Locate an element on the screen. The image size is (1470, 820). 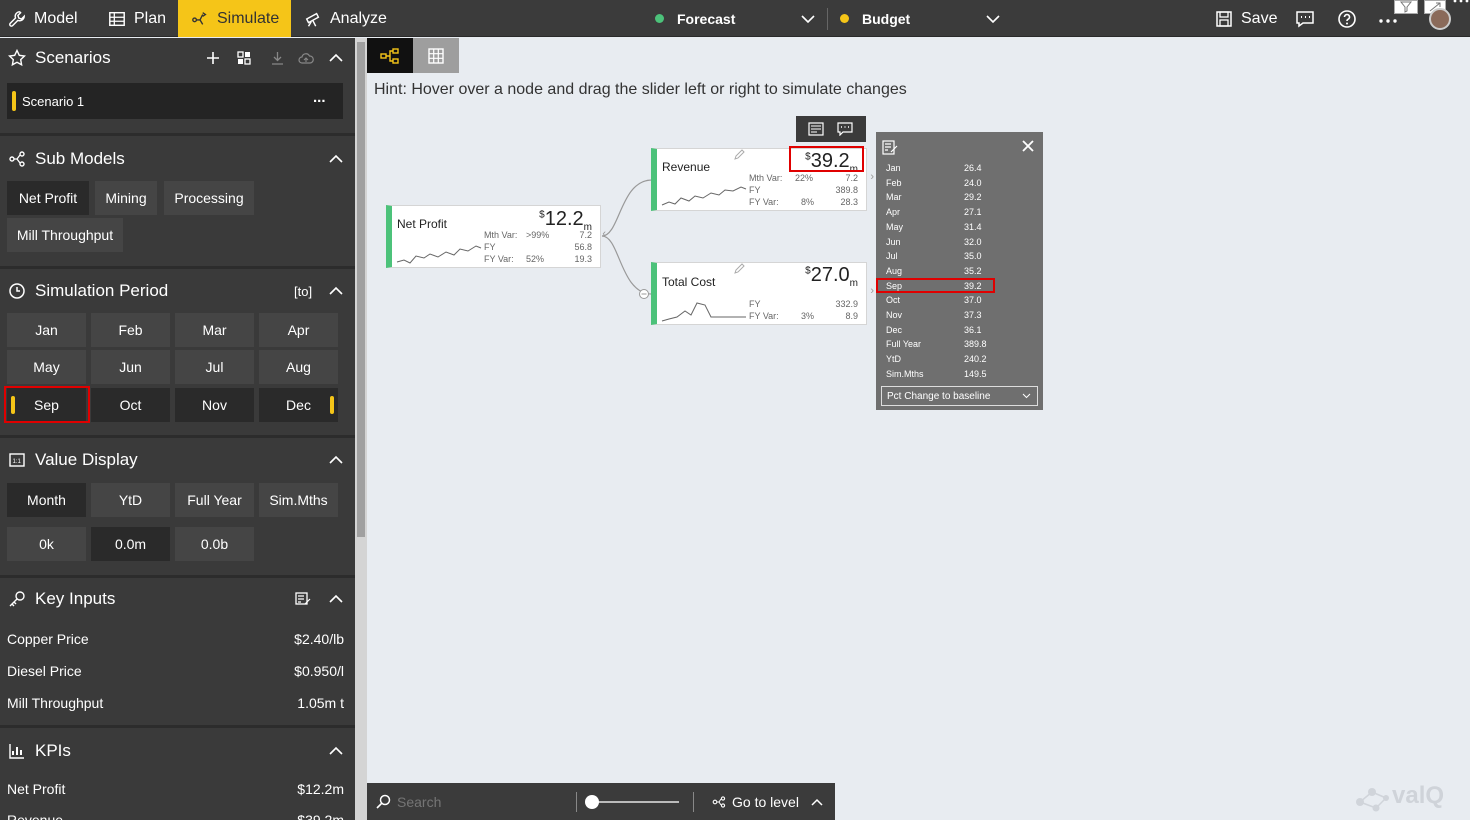
edit-inputs-icon is located at coordinates (303, 599).